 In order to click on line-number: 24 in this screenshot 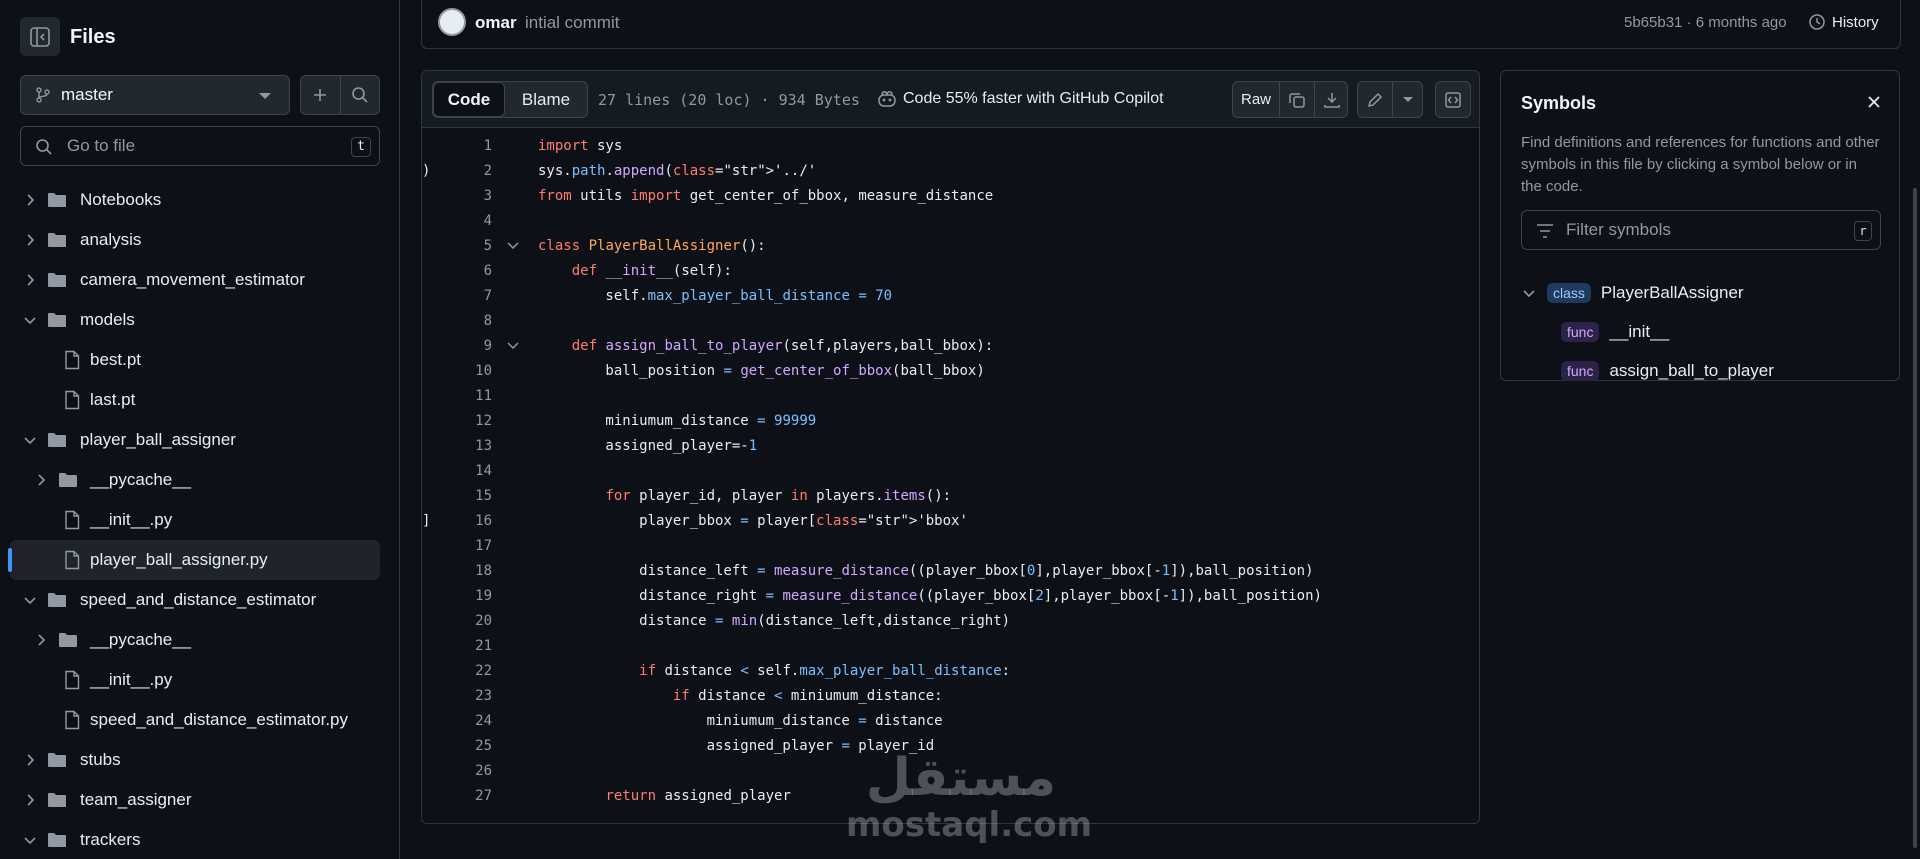, I will do `click(457, 721)`.